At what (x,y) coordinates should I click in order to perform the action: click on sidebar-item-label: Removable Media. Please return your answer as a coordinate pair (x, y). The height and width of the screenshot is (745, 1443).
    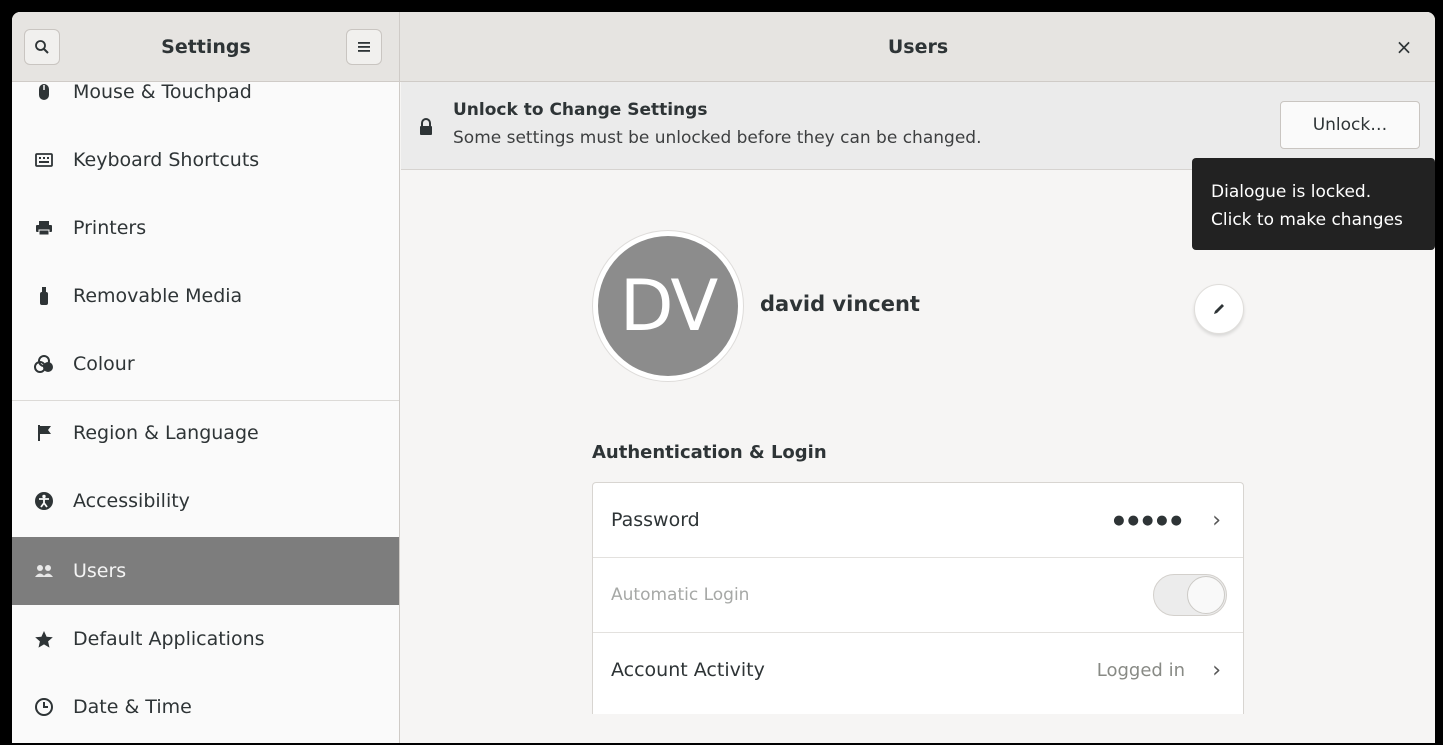
    Looking at the image, I should click on (158, 296).